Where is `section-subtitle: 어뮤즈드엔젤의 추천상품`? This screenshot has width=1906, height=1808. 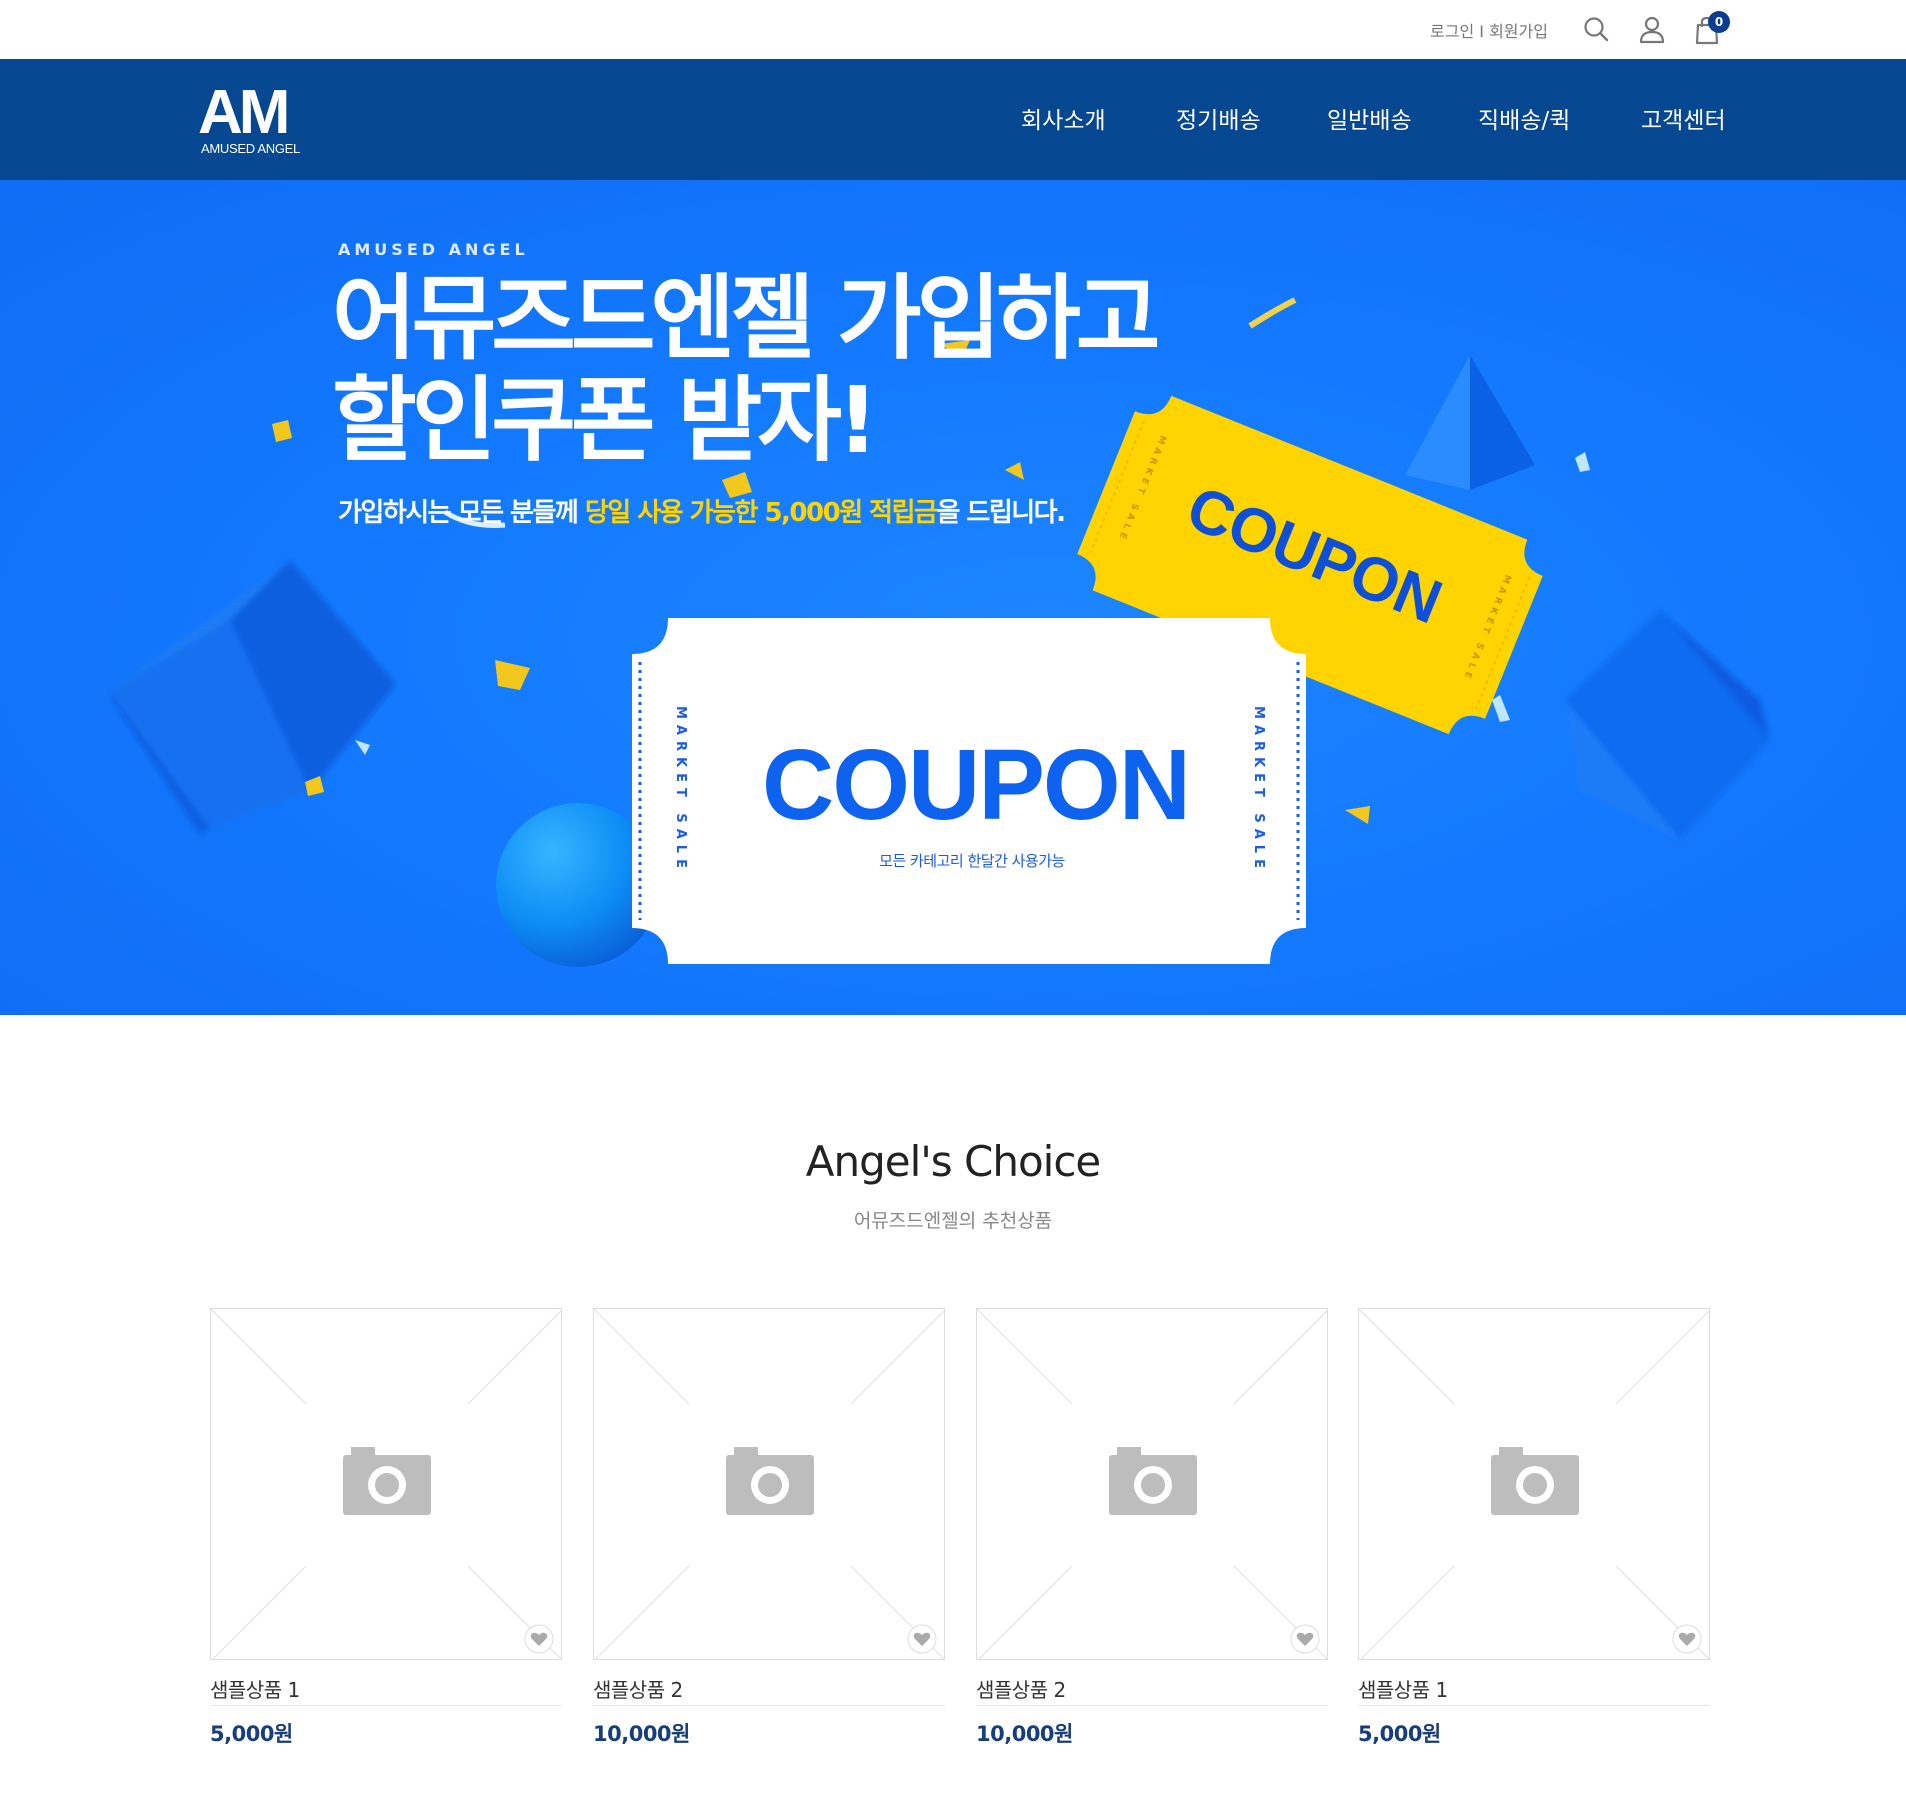
section-subtitle: 어뮤즈드엔젤의 추천상품 is located at coordinates (953, 1221).